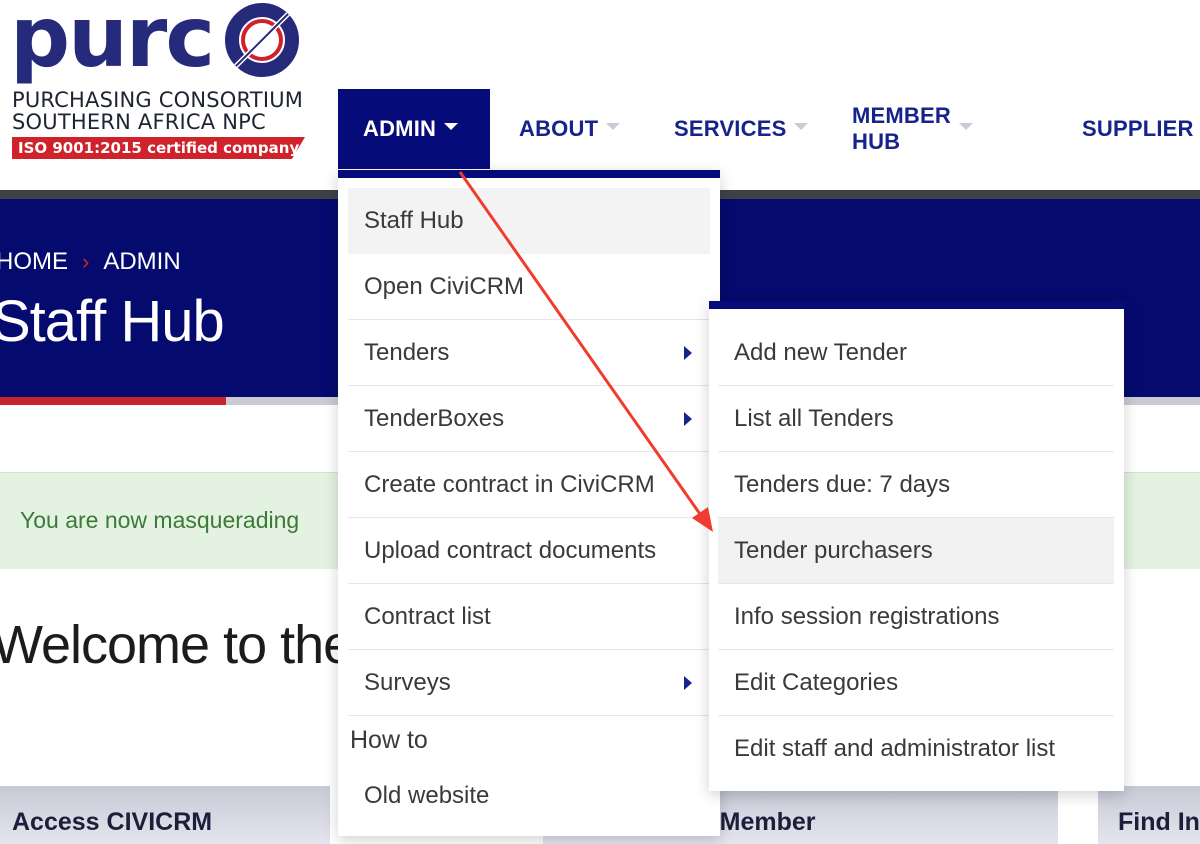 This screenshot has width=1200, height=844. I want to click on submenu-item-label: List all Tenders, so click(814, 418).